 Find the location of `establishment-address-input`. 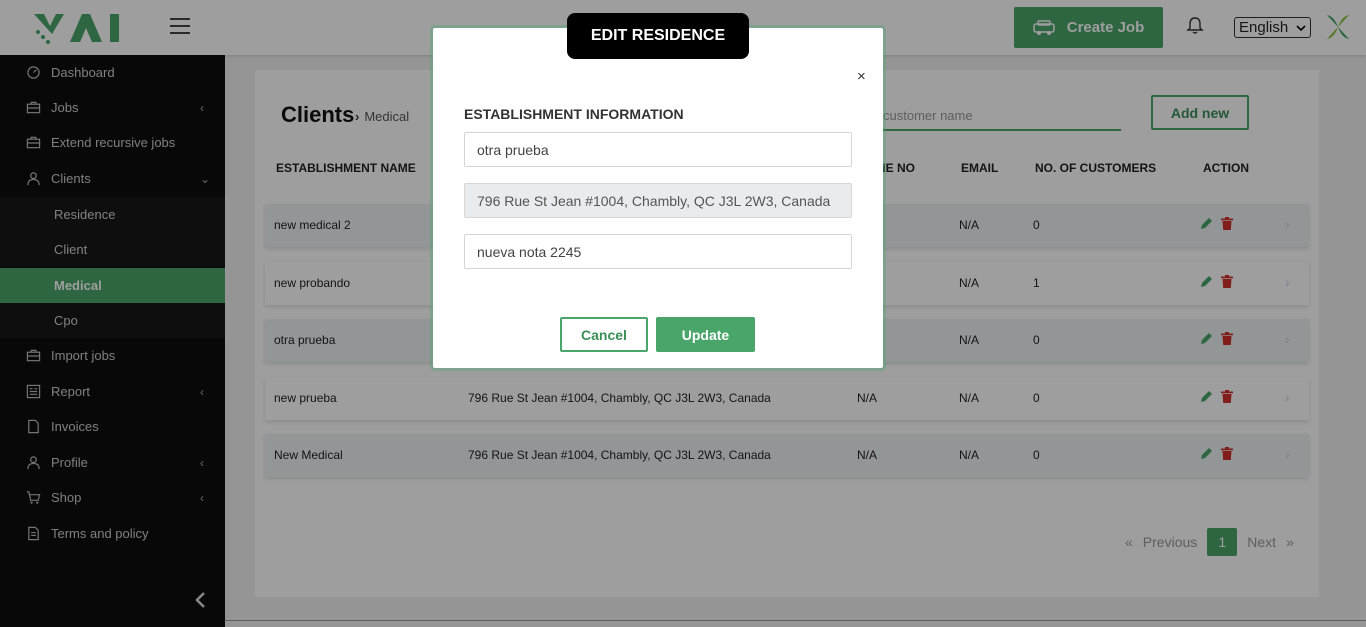

establishment-address-input is located at coordinates (658, 200).